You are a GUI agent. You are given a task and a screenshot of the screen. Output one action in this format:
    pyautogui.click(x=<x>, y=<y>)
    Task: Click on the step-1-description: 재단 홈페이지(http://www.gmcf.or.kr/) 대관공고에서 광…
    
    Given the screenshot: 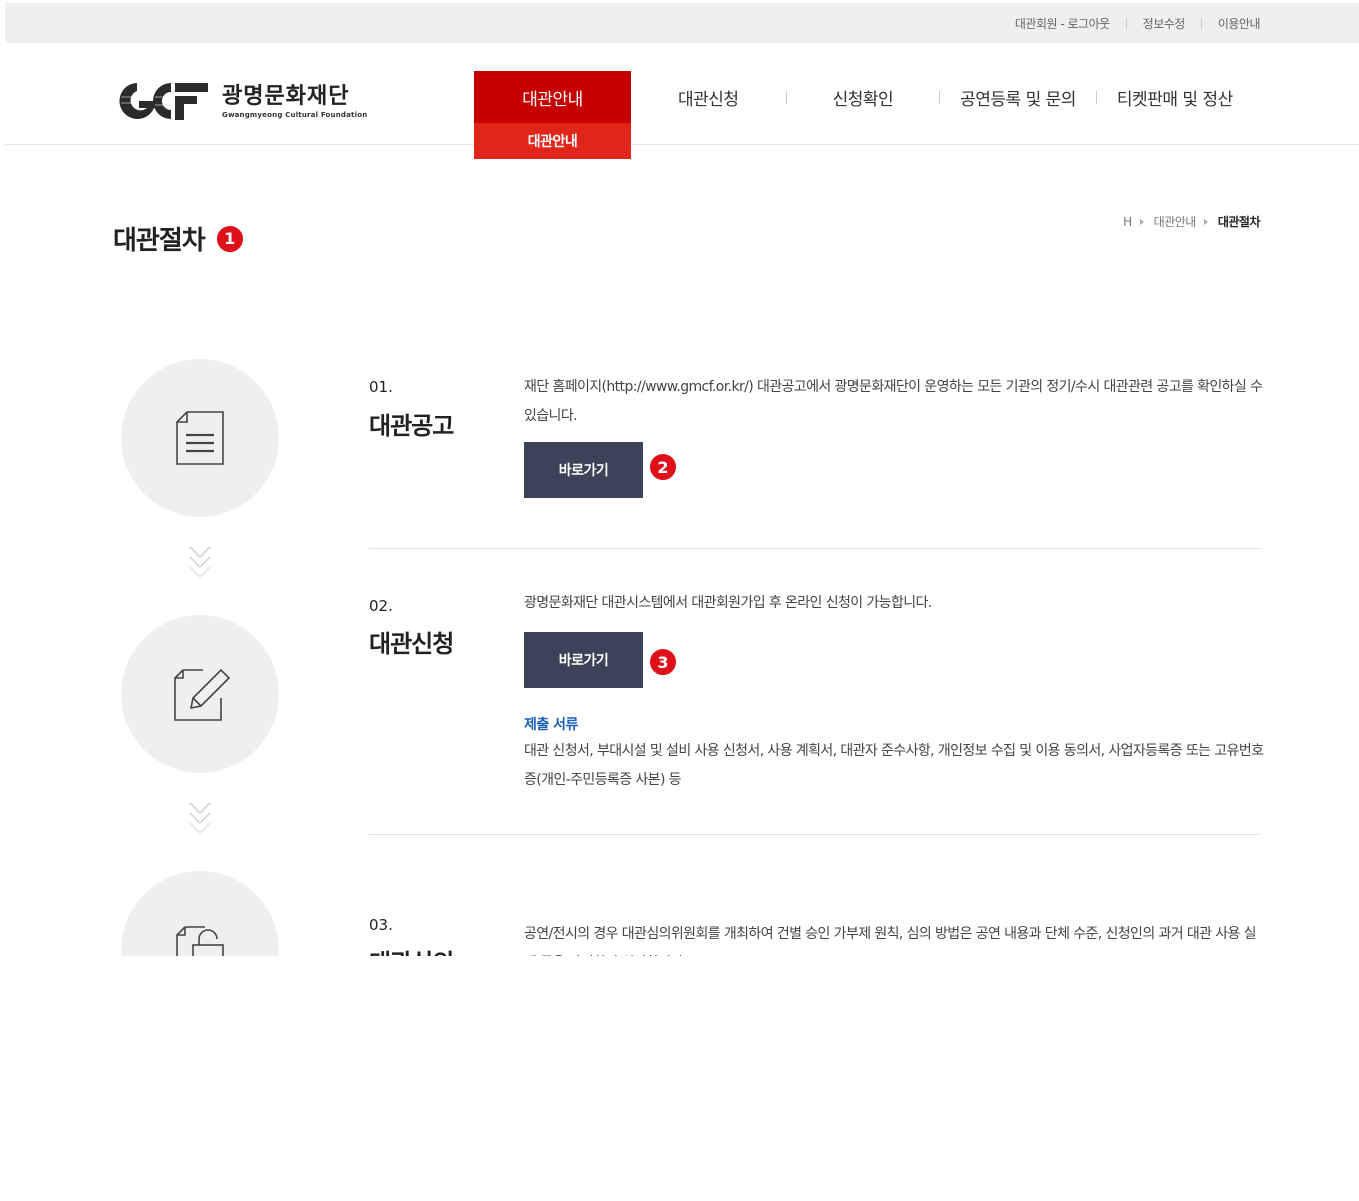 What is the action you would take?
    pyautogui.click(x=893, y=401)
    